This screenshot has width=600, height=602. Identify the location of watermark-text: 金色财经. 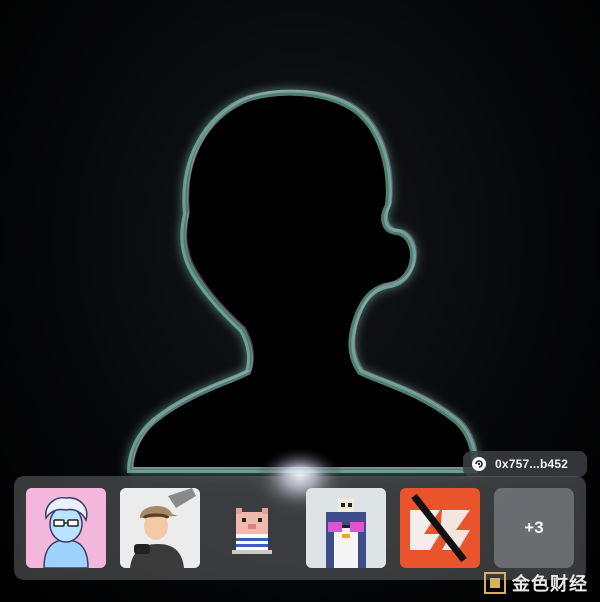
(550, 584).